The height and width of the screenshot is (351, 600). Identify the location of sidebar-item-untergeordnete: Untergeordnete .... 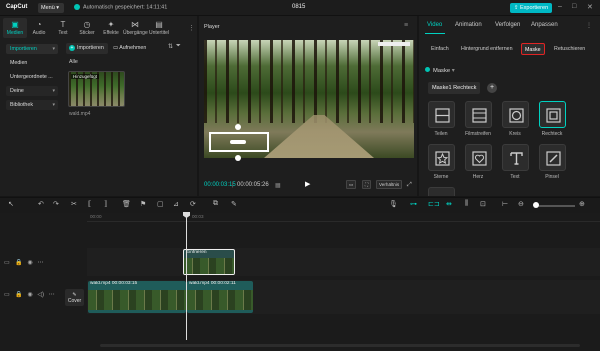
(32, 77).